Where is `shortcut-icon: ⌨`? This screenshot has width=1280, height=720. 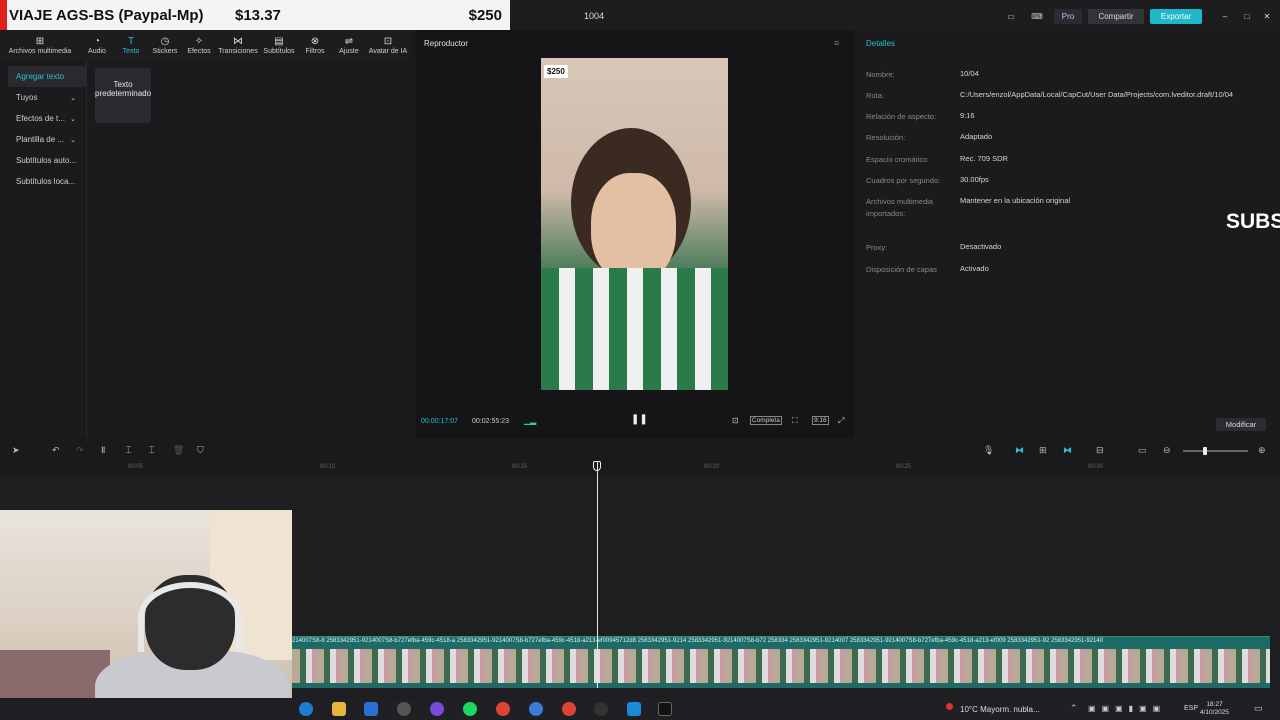 shortcut-icon: ⌨ is located at coordinates (1037, 16).